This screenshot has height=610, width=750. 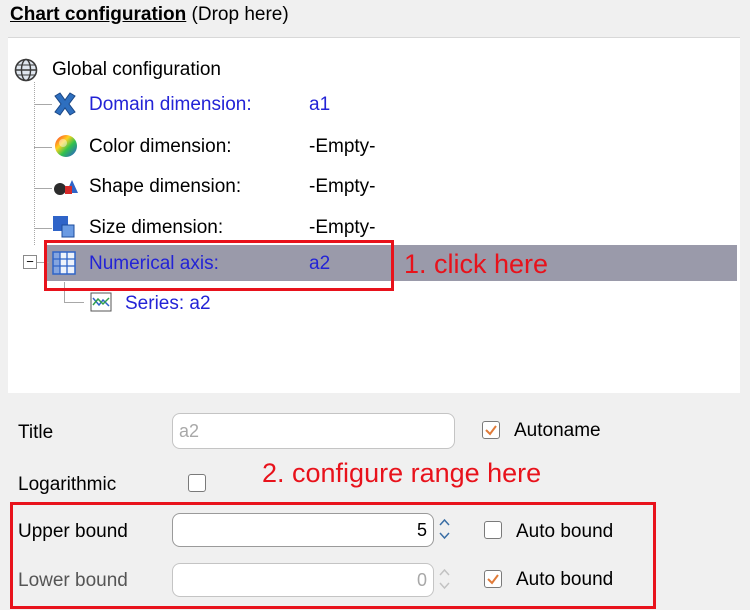 I want to click on highlight-box-step1, so click(x=219, y=265).